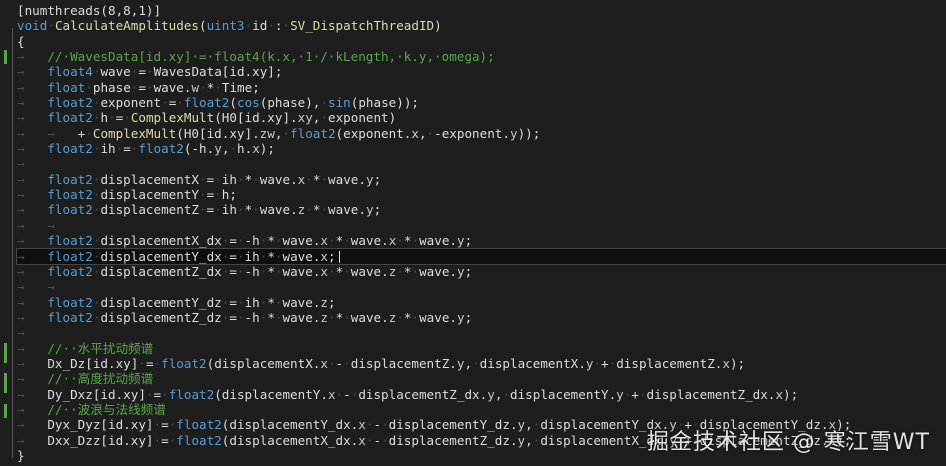 Image resolution: width=946 pixels, height=466 pixels. What do you see at coordinates (481, 348) in the screenshot?
I see `code-line: → //··水平扰动频谱` at bounding box center [481, 348].